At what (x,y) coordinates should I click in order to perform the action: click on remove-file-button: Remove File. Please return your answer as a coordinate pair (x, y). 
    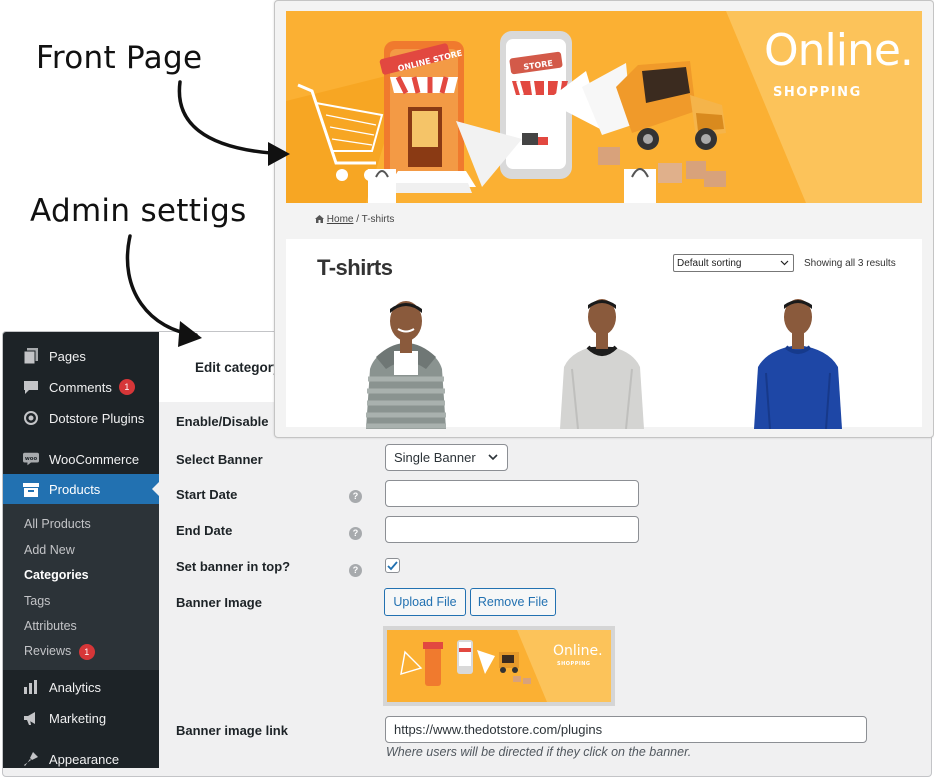
    Looking at the image, I should click on (513, 602).